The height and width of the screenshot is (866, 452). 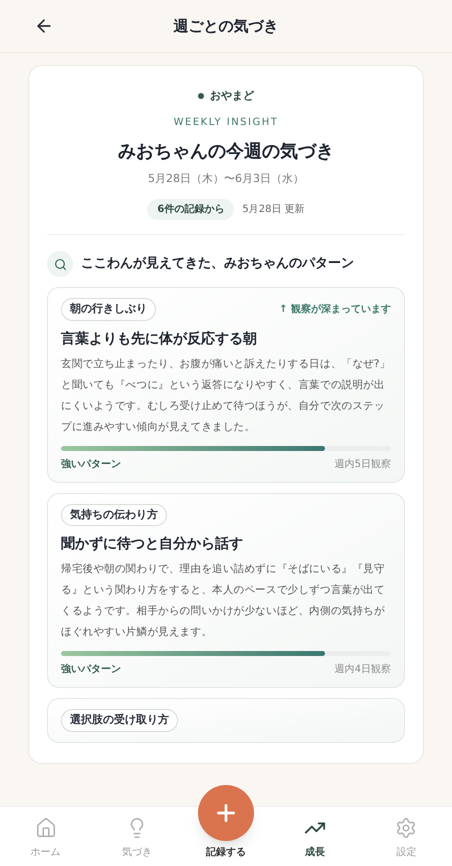 I want to click on pattern-title: 言葉よりも先に体が反応する朝, so click(x=159, y=339).